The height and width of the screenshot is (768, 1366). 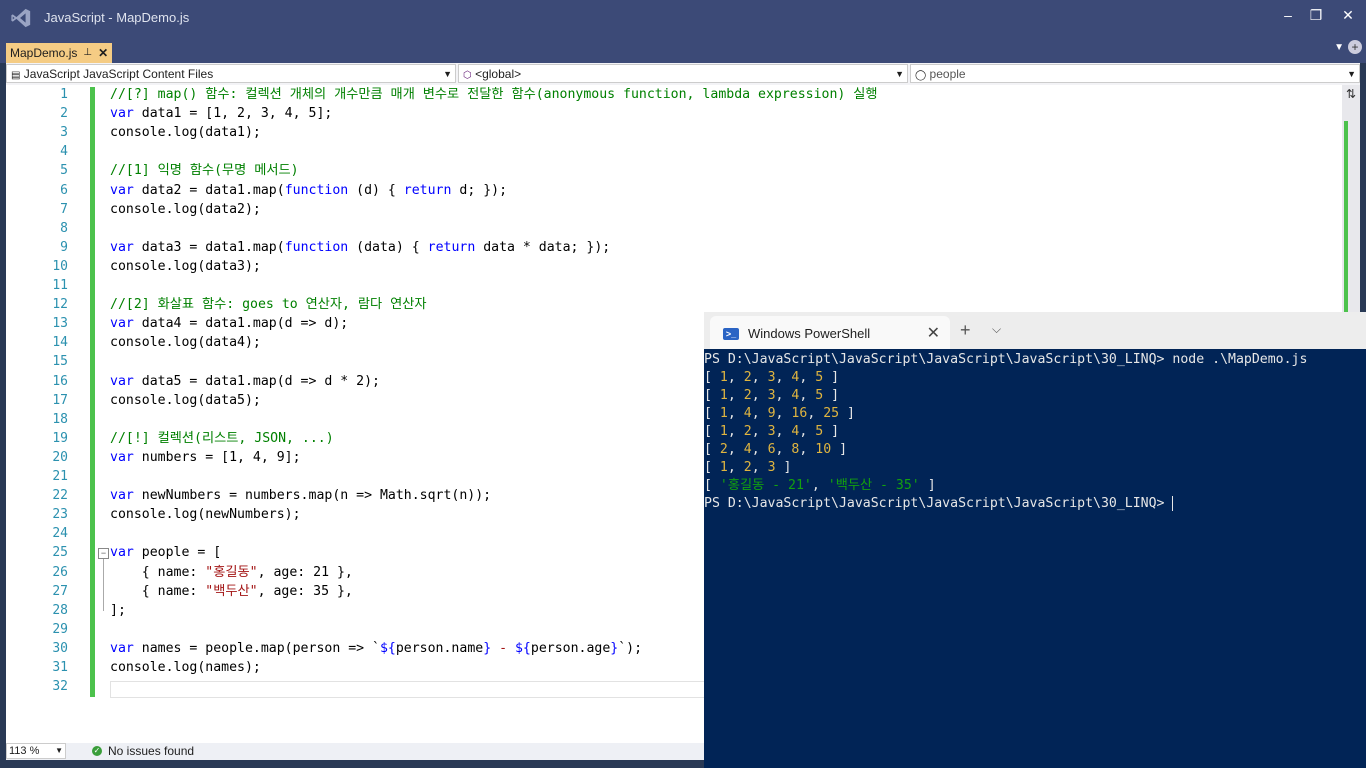 I want to click on line-number: 16, so click(x=60, y=381).